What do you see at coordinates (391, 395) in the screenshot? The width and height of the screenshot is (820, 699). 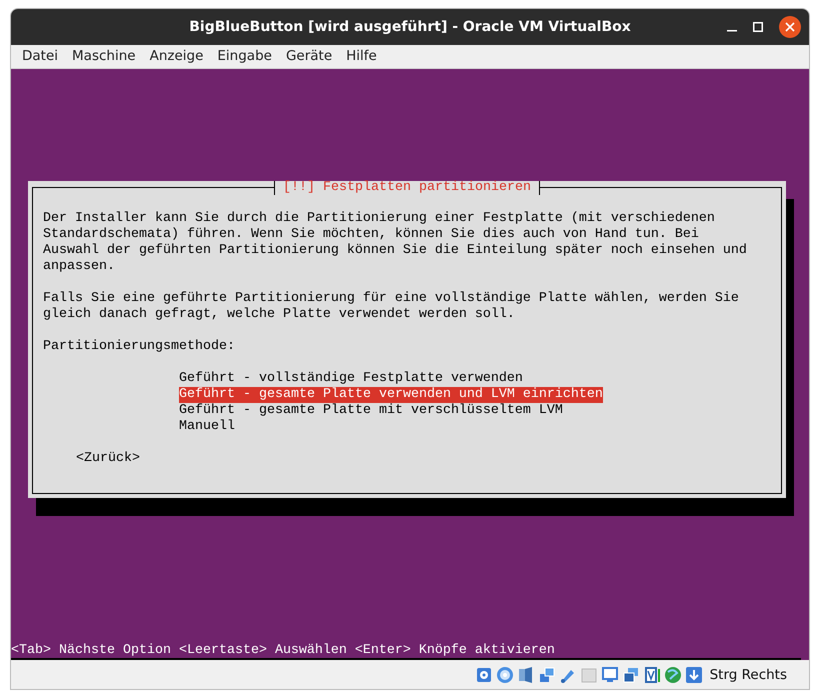 I see `partition-option: Geführt - gesamte Platte verwenden und LVM einrichten` at bounding box center [391, 395].